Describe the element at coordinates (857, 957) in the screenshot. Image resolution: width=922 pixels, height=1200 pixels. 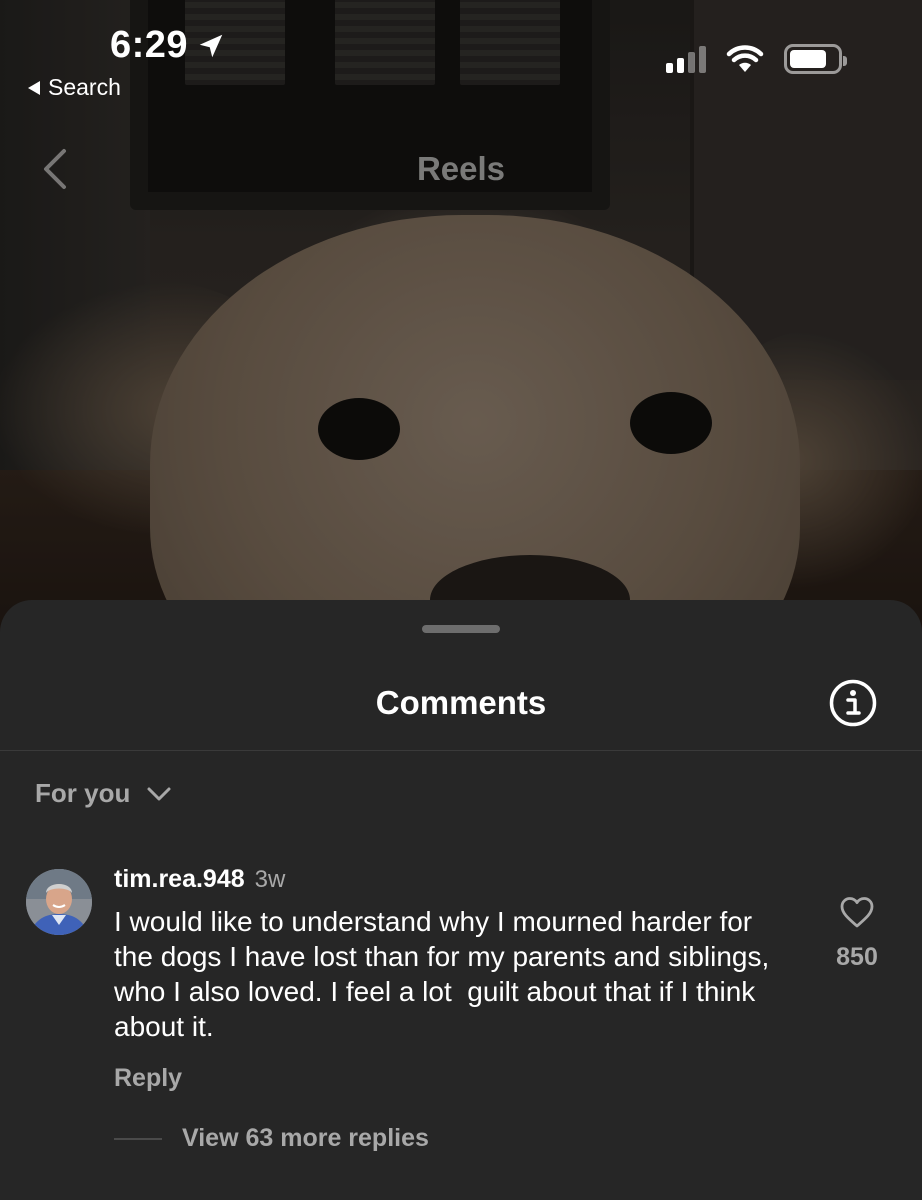
I see `like-count: 850` at that location.